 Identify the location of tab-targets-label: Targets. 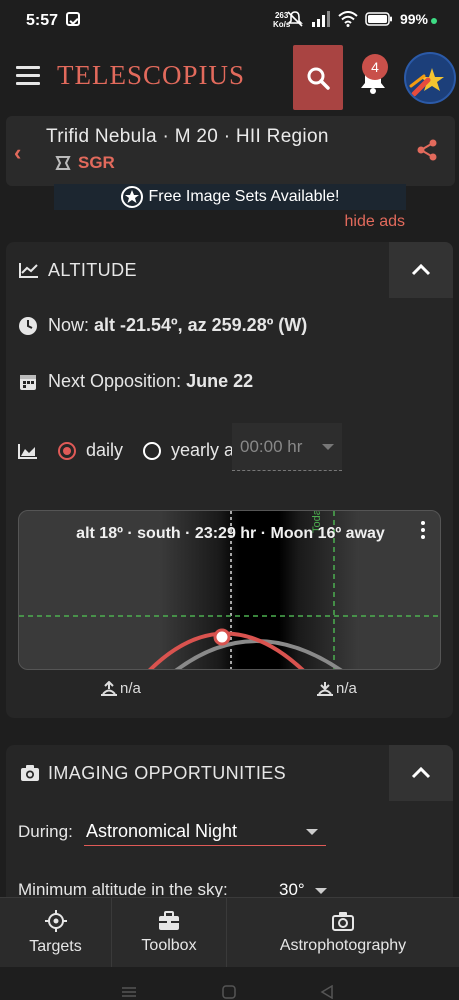
(55, 946).